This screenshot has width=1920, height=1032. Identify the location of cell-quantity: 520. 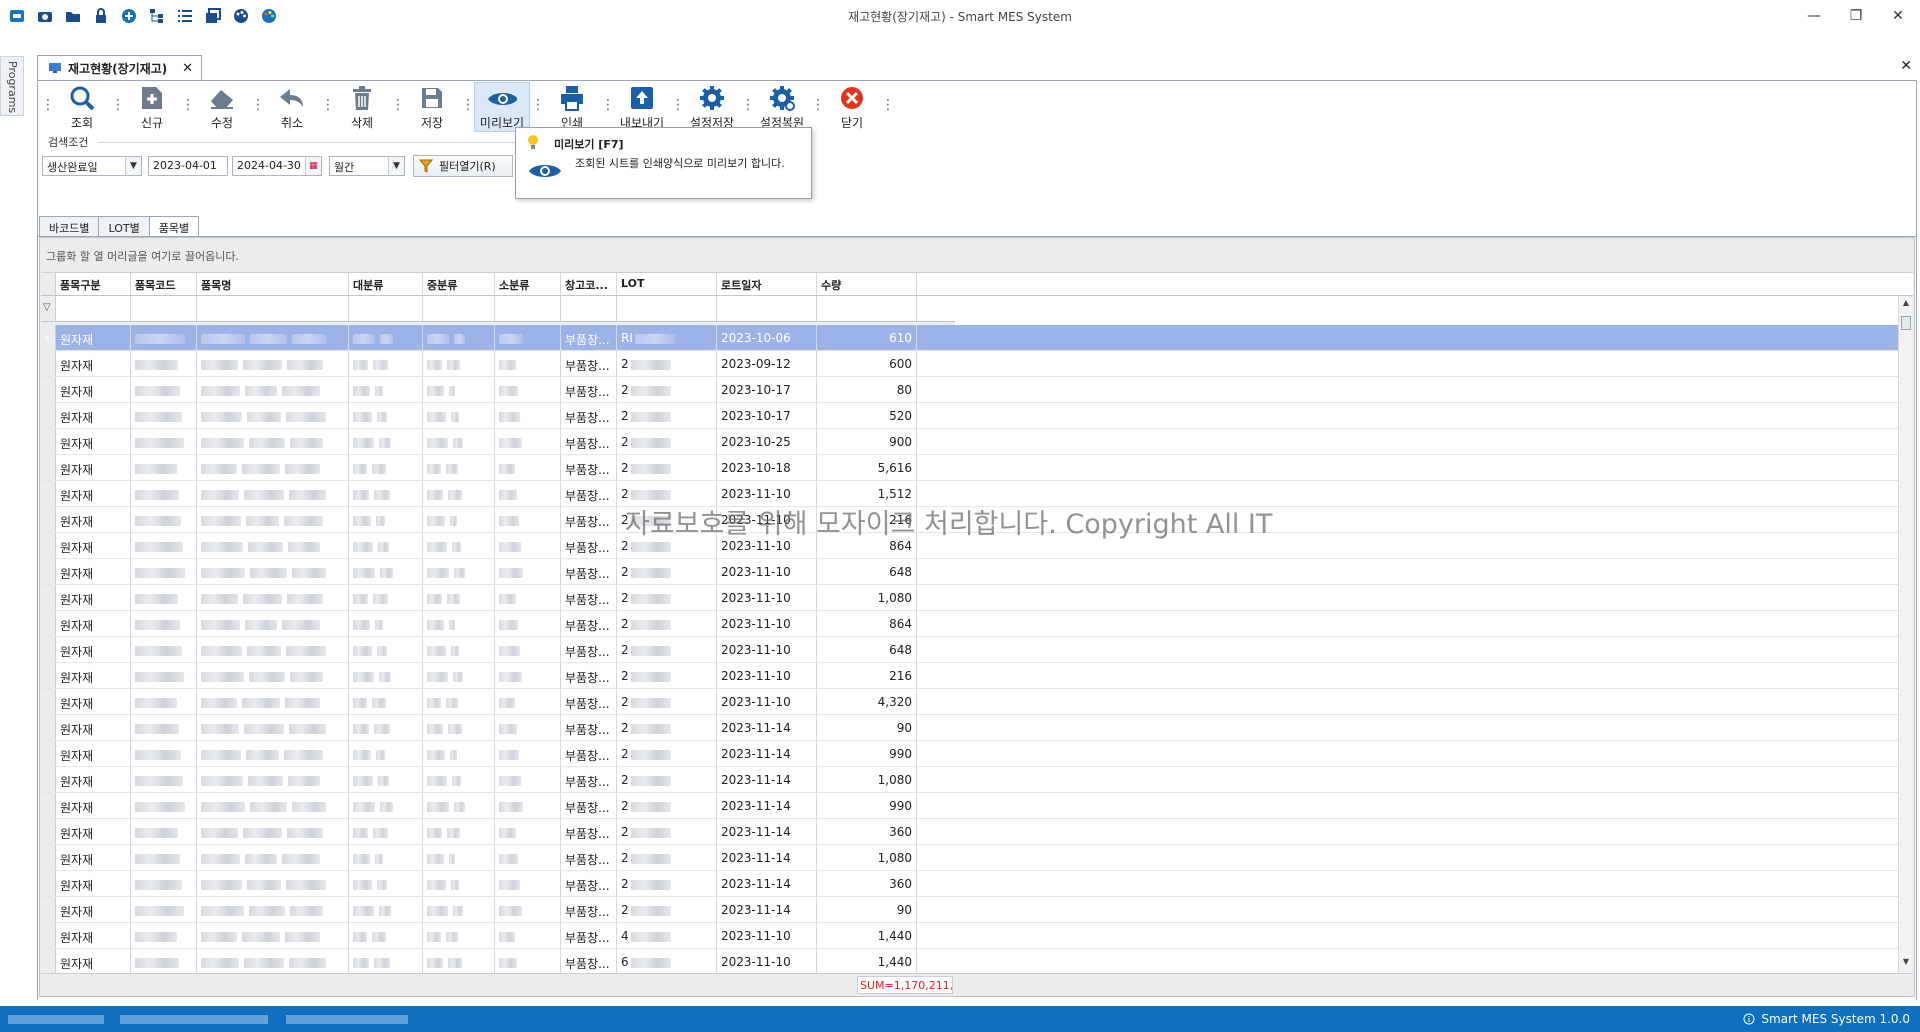
(867, 415).